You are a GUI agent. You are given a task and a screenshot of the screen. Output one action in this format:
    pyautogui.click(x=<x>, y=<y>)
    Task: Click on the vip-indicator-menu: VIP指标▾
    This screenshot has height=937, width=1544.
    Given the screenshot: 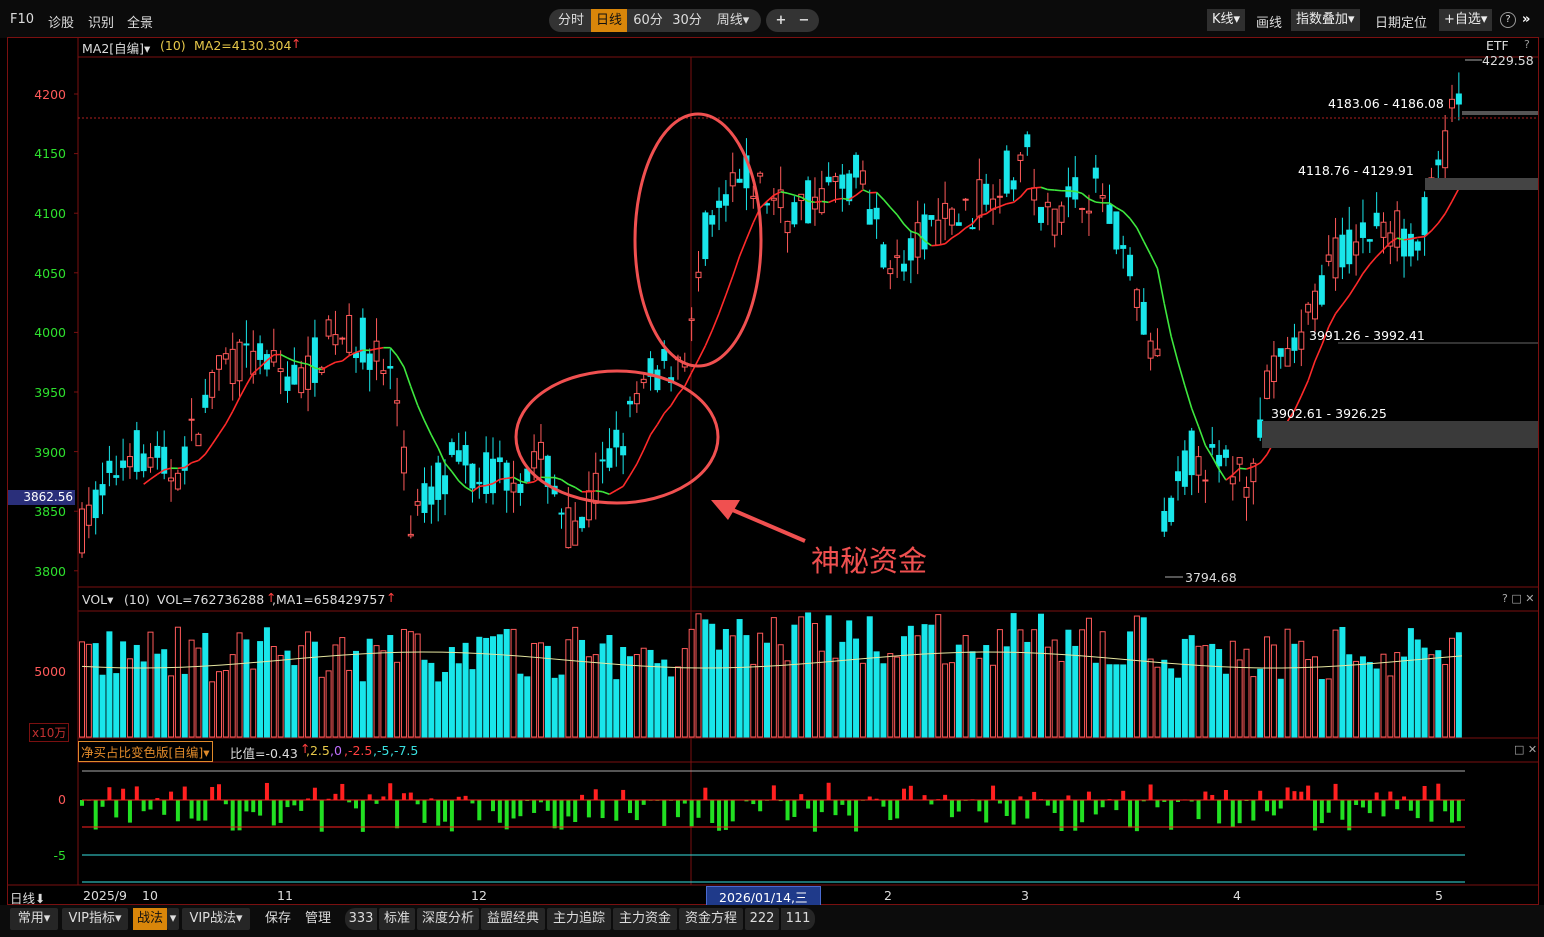 What is the action you would take?
    pyautogui.click(x=95, y=919)
    